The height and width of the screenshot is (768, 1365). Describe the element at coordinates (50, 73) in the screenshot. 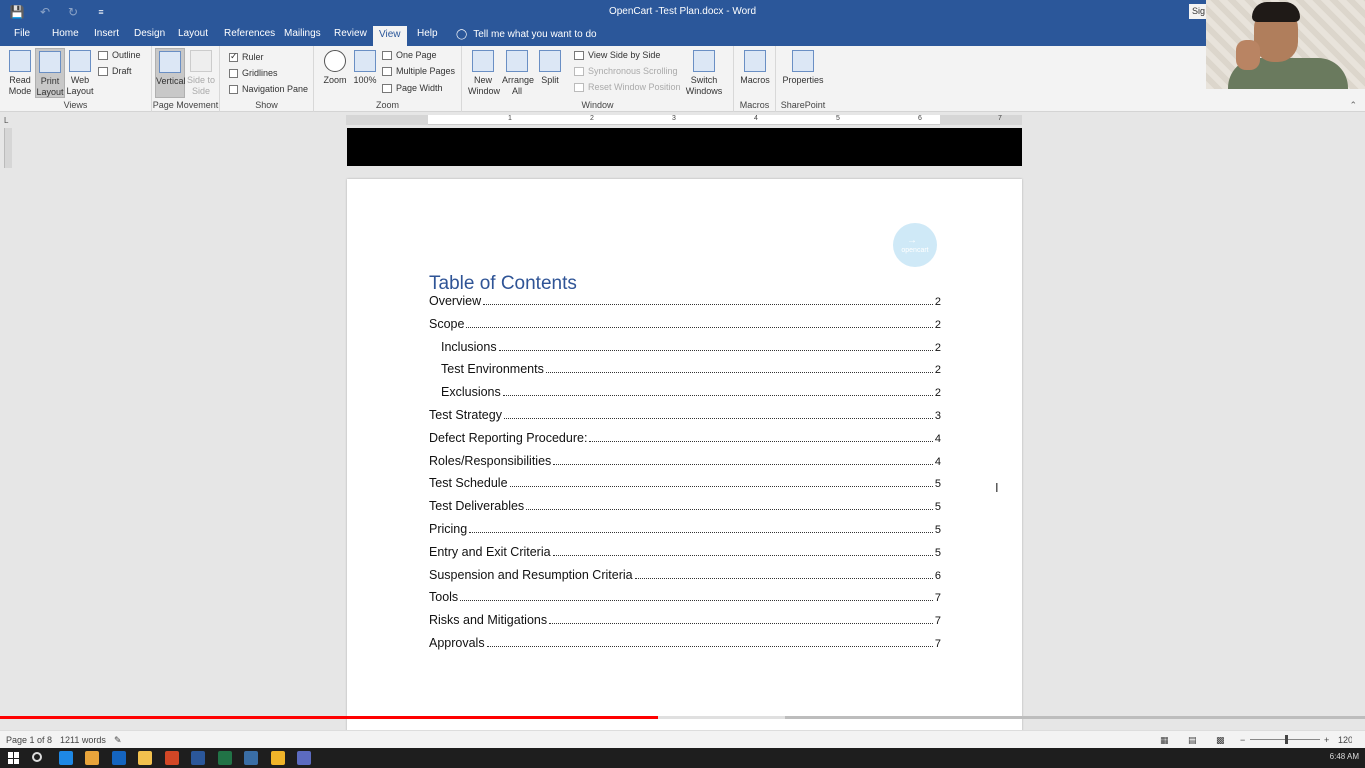

I see `print-layout-button: Print Layout` at that location.